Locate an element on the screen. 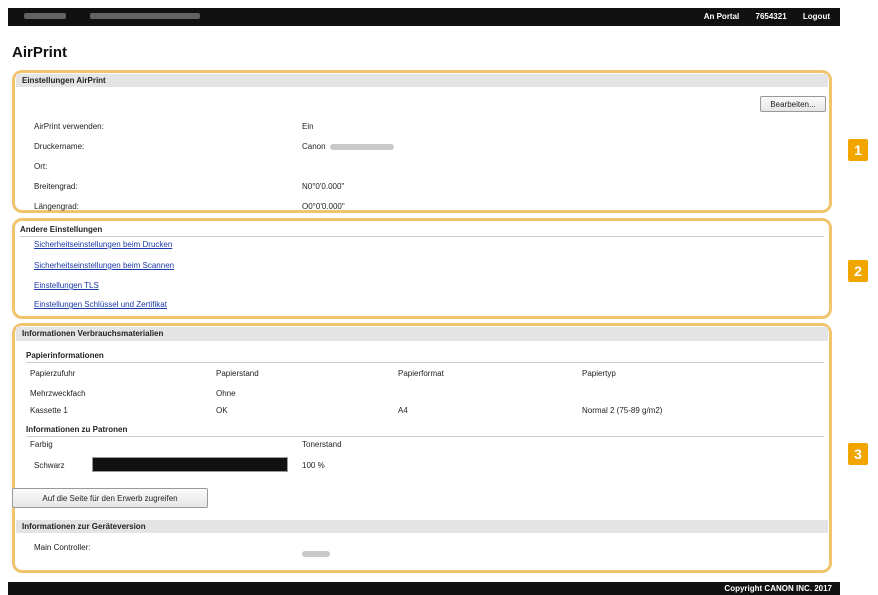 Image resolution: width=878 pixels, height=595 pixels. breadcrumb-device is located at coordinates (45, 16).